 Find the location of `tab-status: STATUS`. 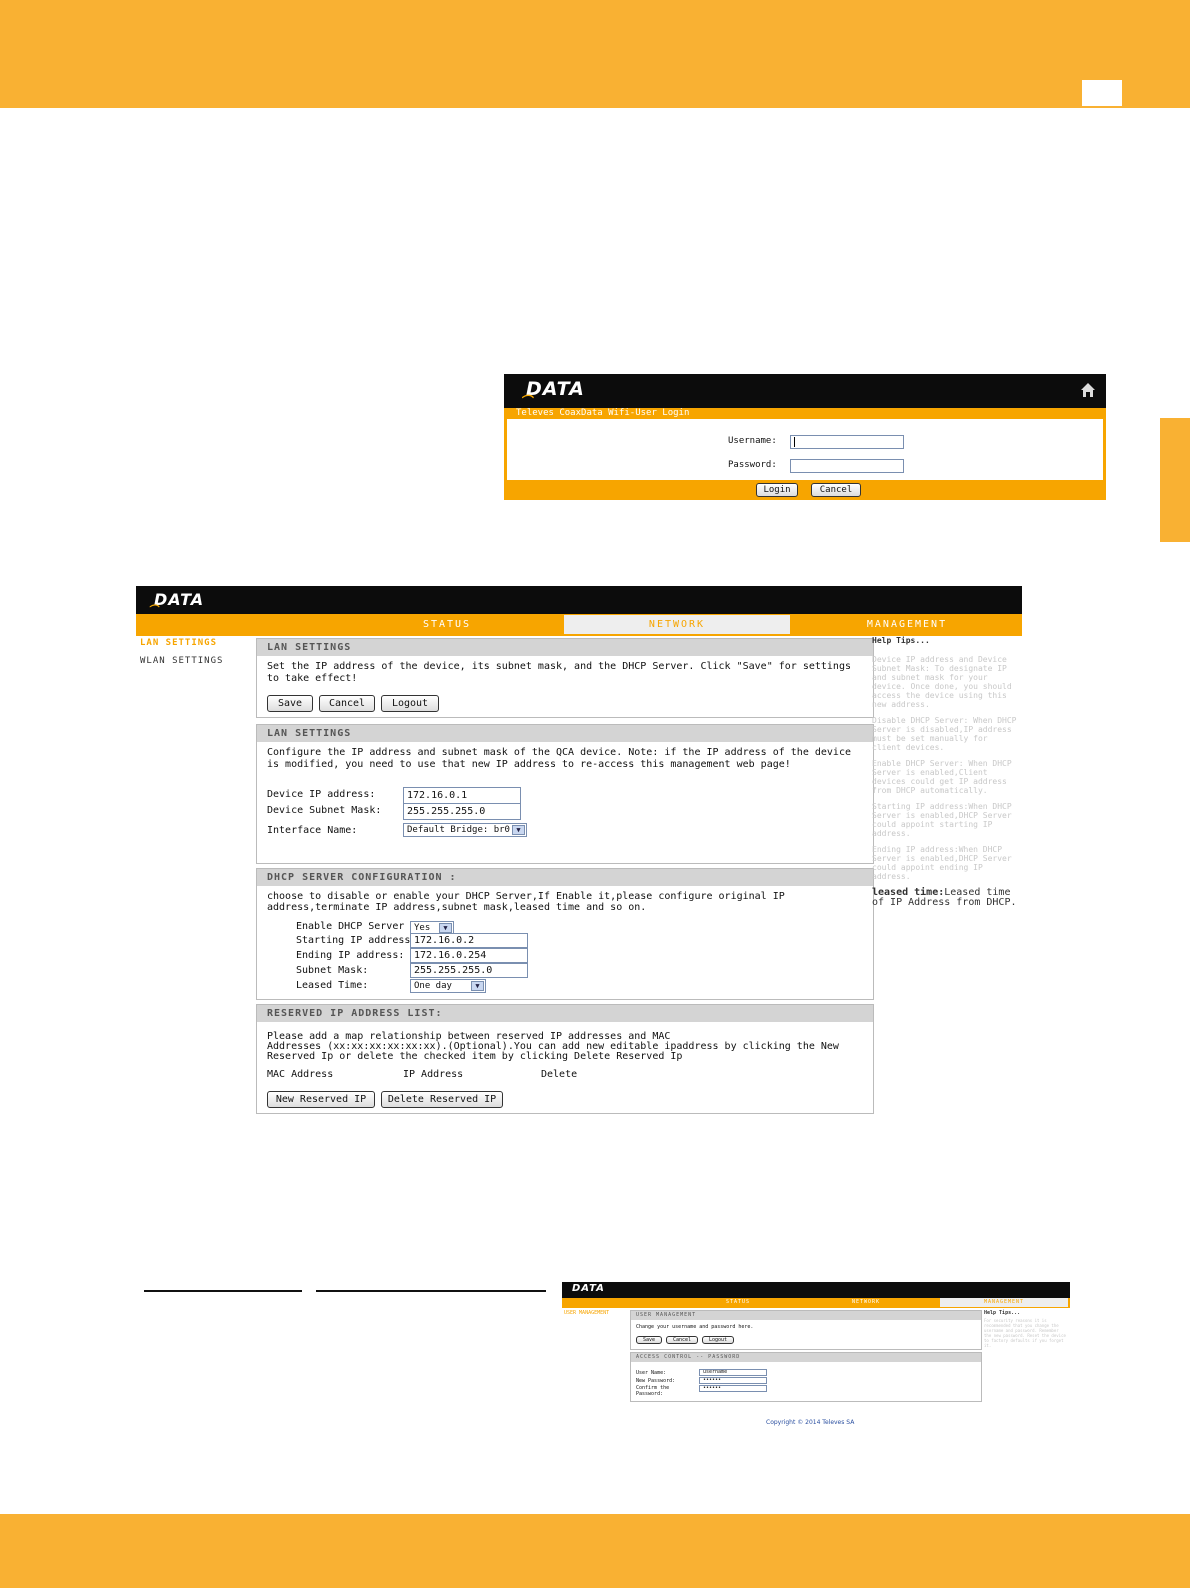

tab-status: STATUS is located at coordinates (447, 625).